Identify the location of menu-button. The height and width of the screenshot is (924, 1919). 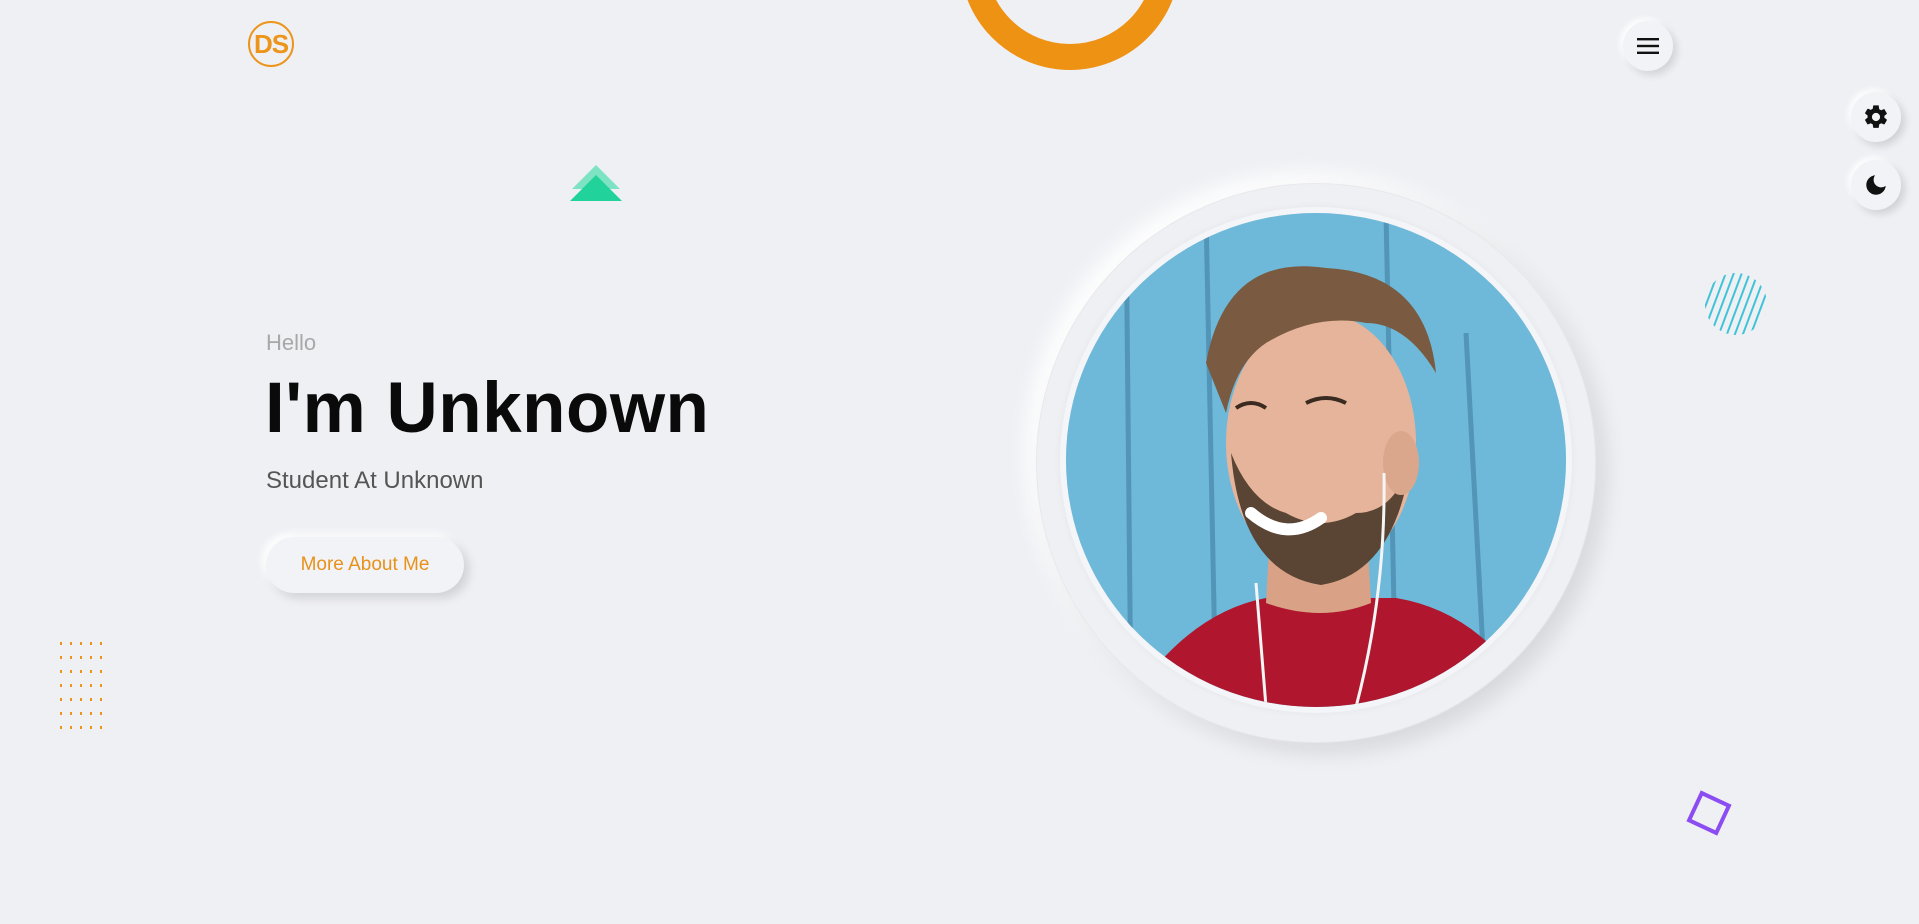
(1648, 46).